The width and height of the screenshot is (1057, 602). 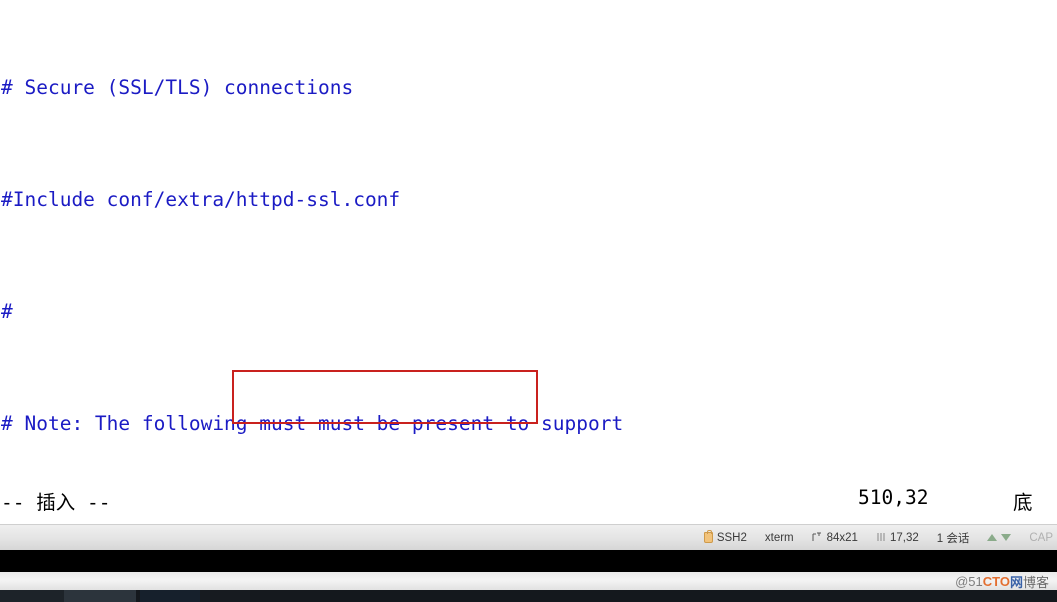 I want to click on status-session-count: 1 会话, so click(x=953, y=538).